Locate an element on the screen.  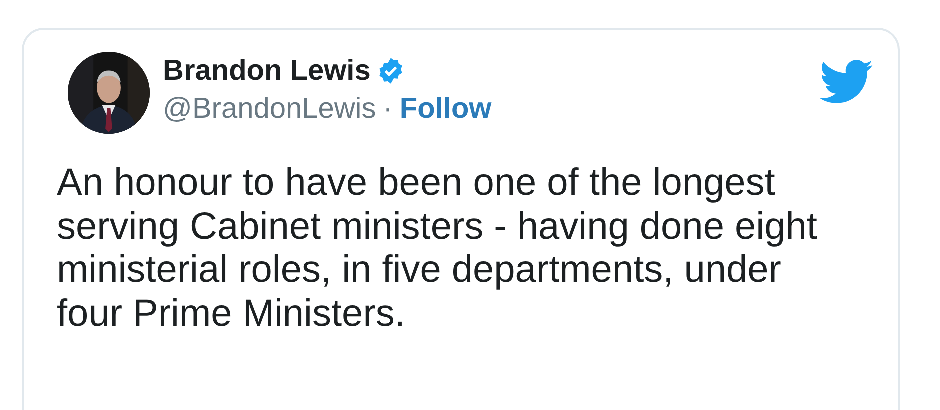
author-handle: @BrandonLewis is located at coordinates (269, 109).